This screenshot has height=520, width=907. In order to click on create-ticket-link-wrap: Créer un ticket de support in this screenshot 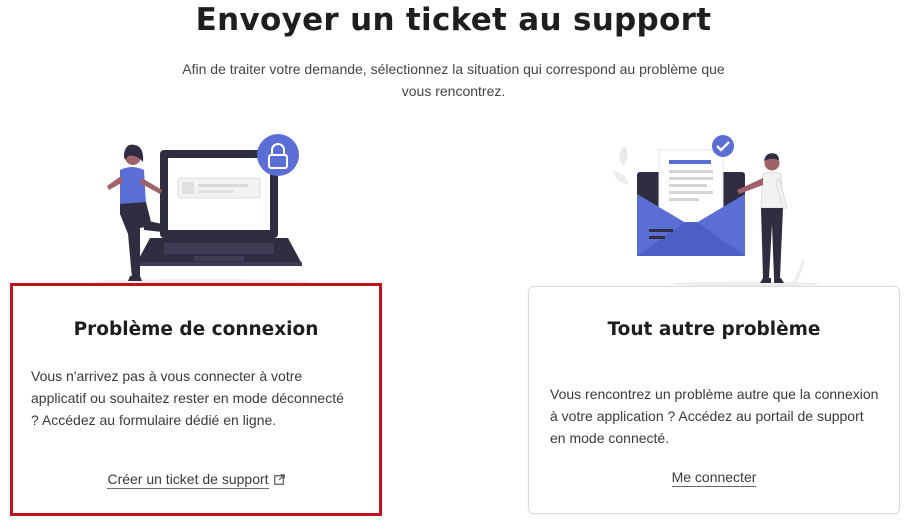, I will do `click(196, 480)`.